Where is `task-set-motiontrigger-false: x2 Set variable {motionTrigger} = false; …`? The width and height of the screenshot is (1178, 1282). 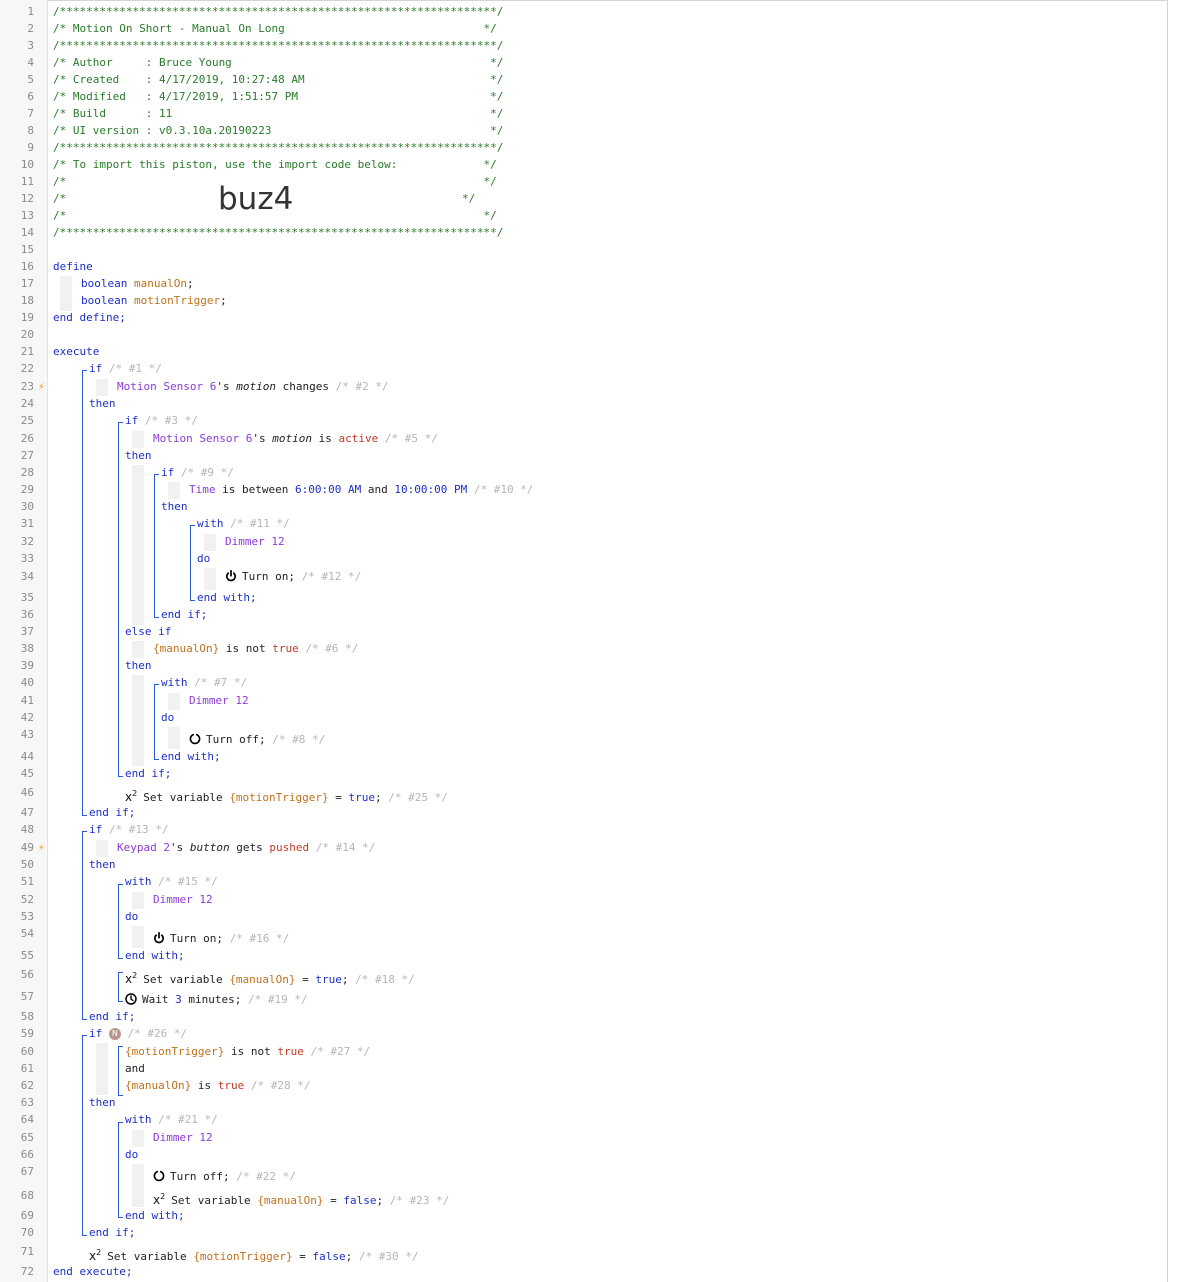
task-set-motiontrigger-false: x2 Set variable {motionTrigger} = false; … is located at coordinates (254, 1255).